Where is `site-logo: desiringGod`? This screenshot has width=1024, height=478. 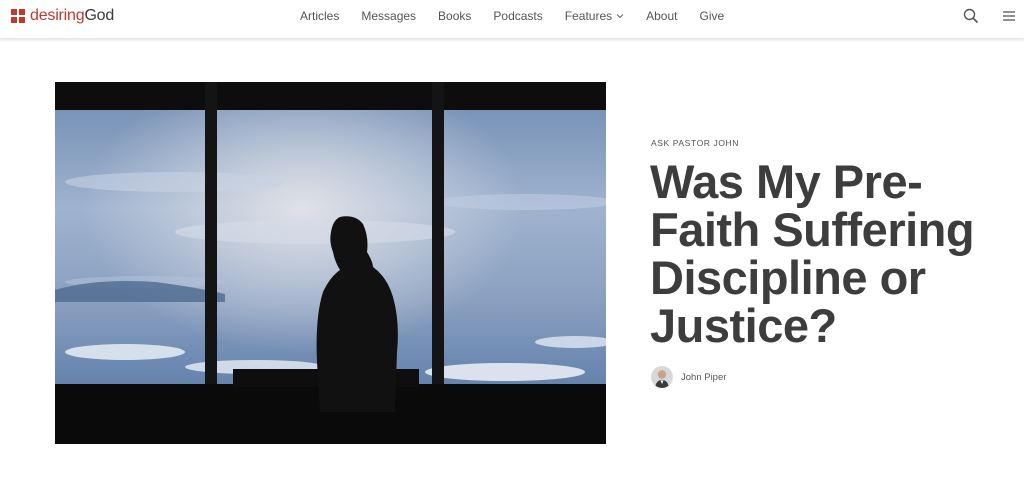
site-logo: desiringGod is located at coordinates (62, 16).